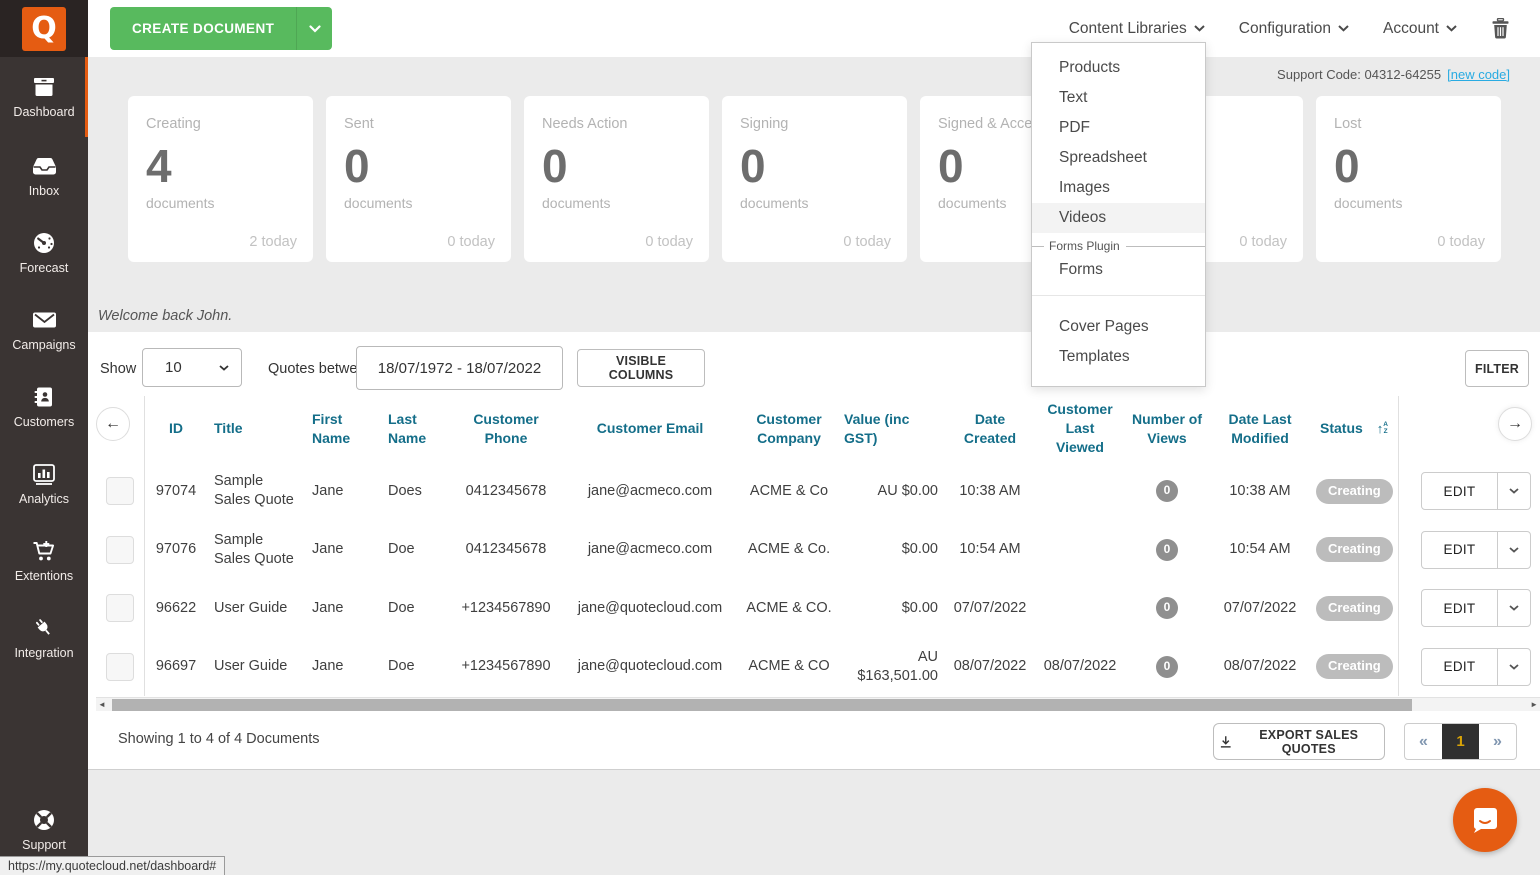 Image resolution: width=1540 pixels, height=875 pixels. I want to click on views-count-badge: 0, so click(1167, 608).